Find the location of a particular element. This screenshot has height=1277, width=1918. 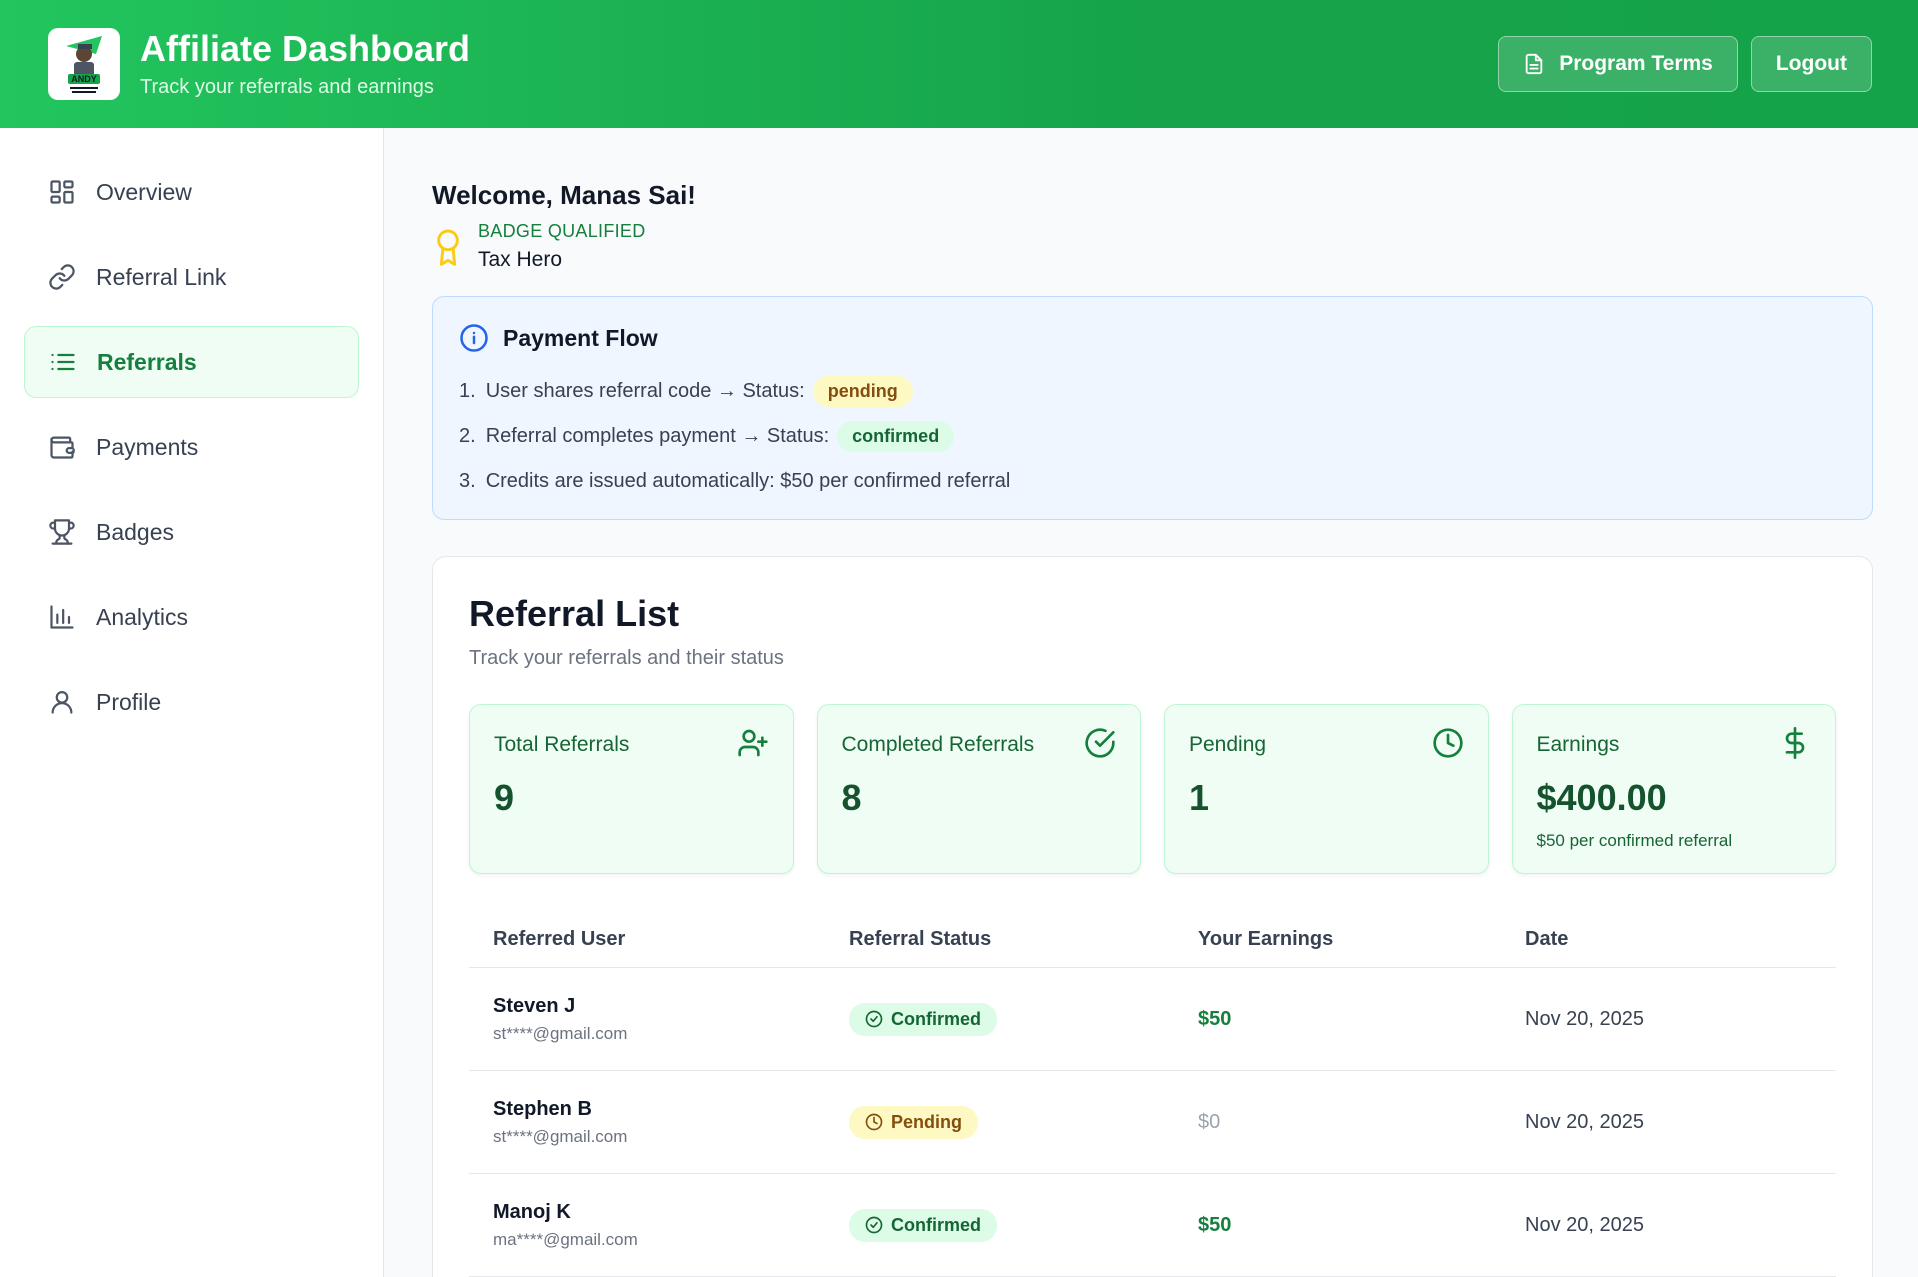

logout-button: Logout is located at coordinates (1811, 64).